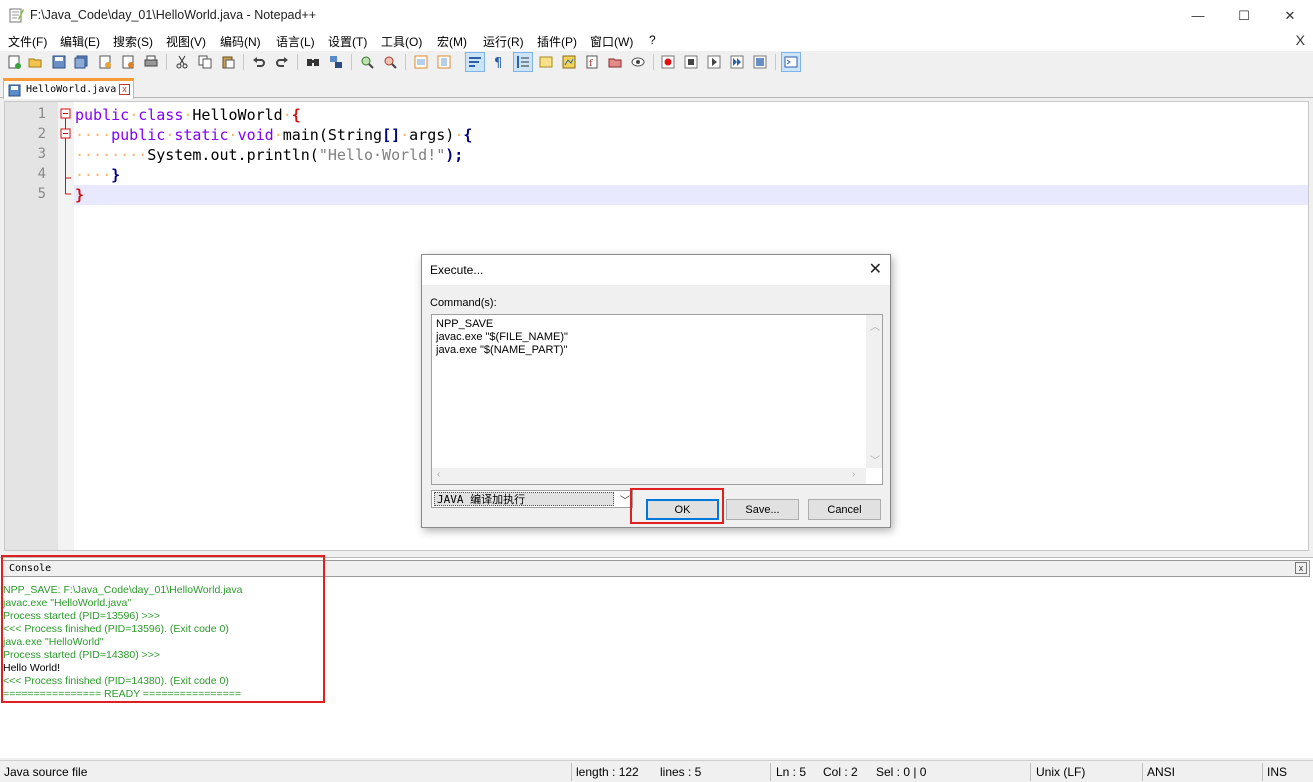 The image size is (1313, 782). I want to click on document-map-icon, so click(569, 62).